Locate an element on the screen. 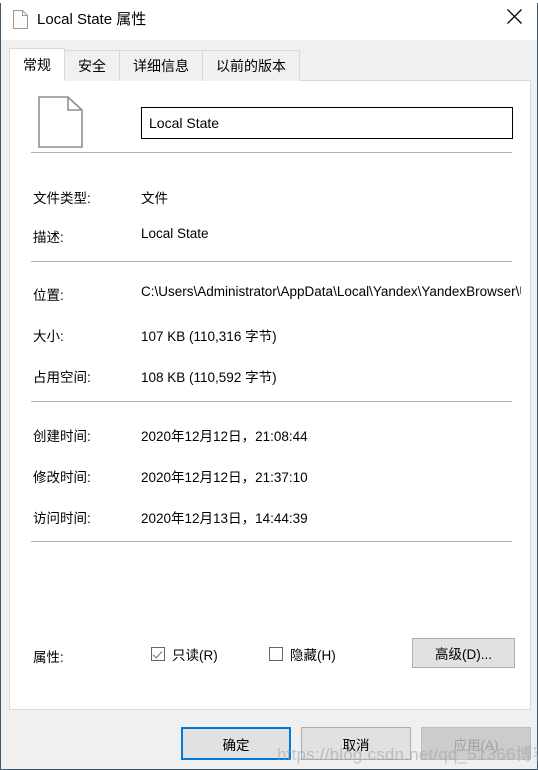 The height and width of the screenshot is (770, 538). checkbox-readonly: 只读(R) is located at coordinates (184, 654).